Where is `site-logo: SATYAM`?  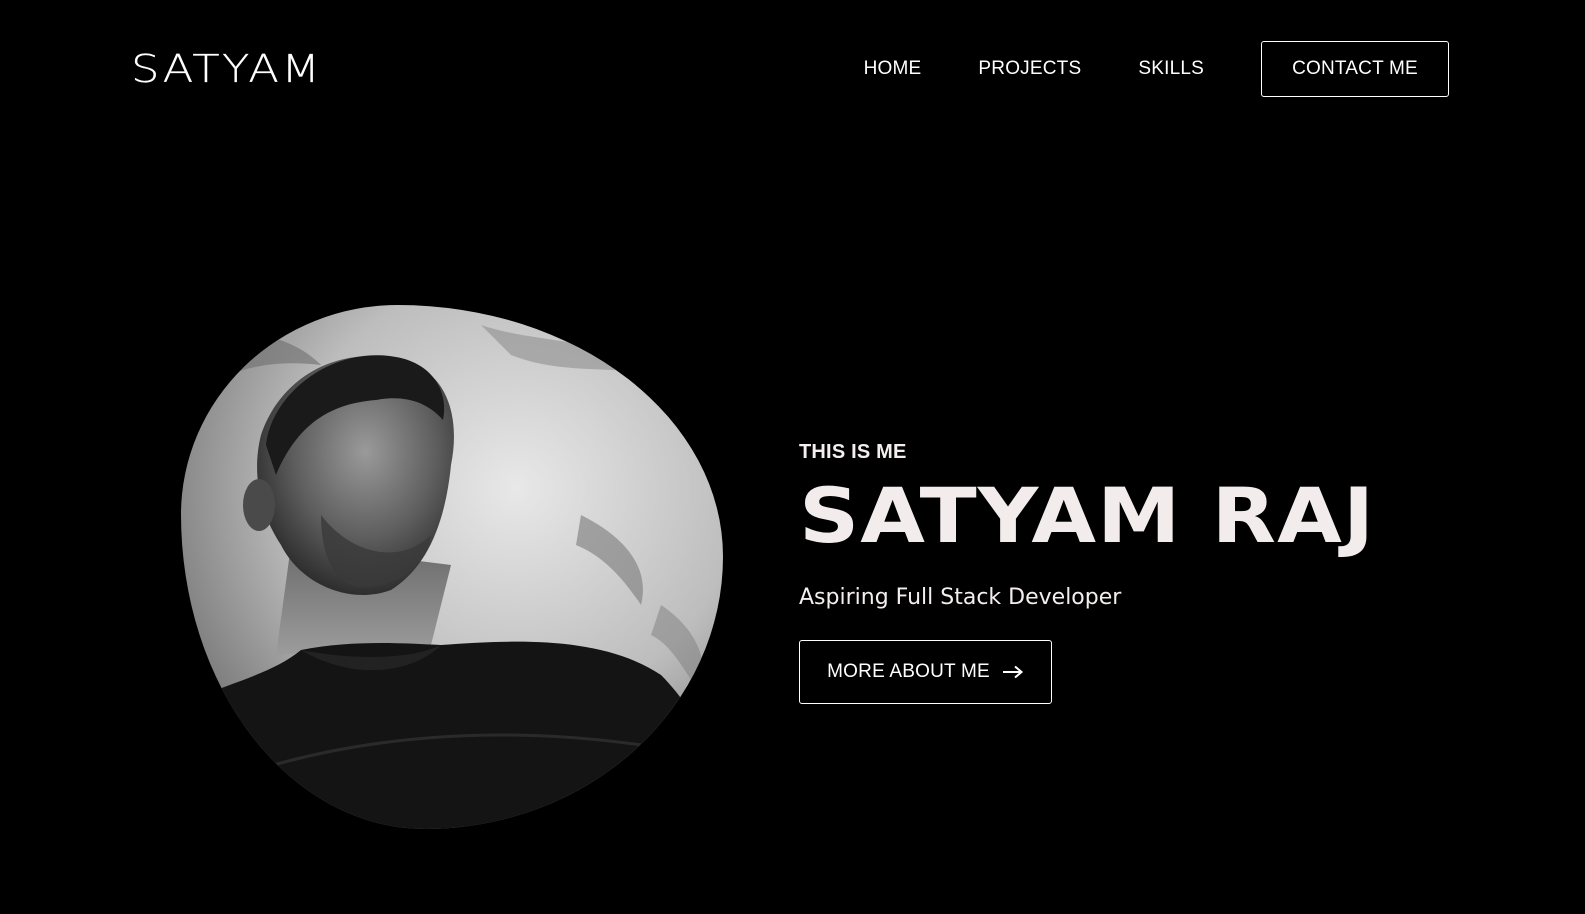
site-logo: SATYAM is located at coordinates (226, 69).